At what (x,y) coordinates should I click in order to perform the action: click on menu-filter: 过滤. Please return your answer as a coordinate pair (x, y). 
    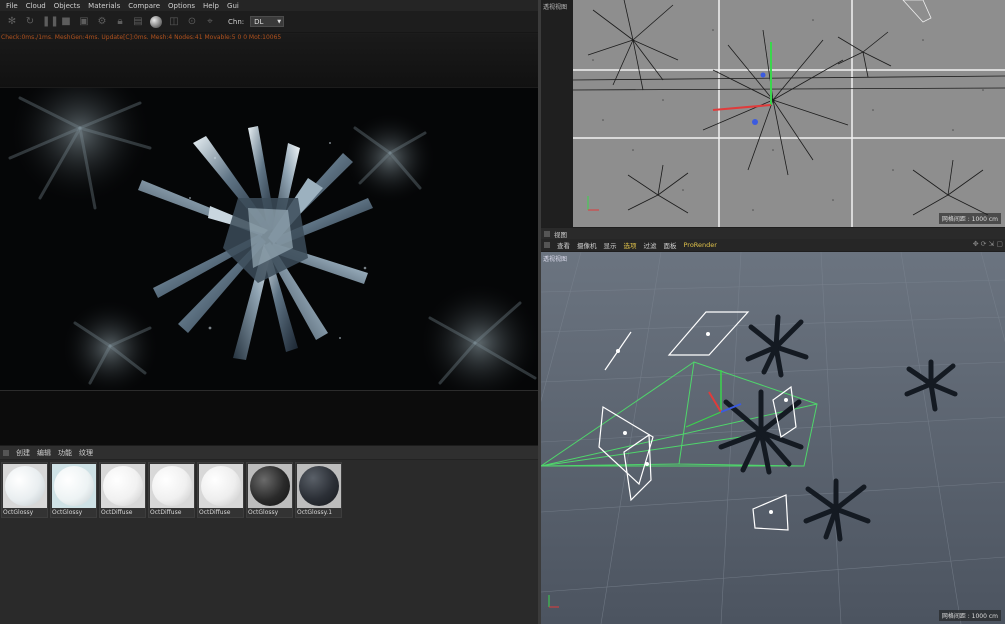
    Looking at the image, I should click on (650, 245).